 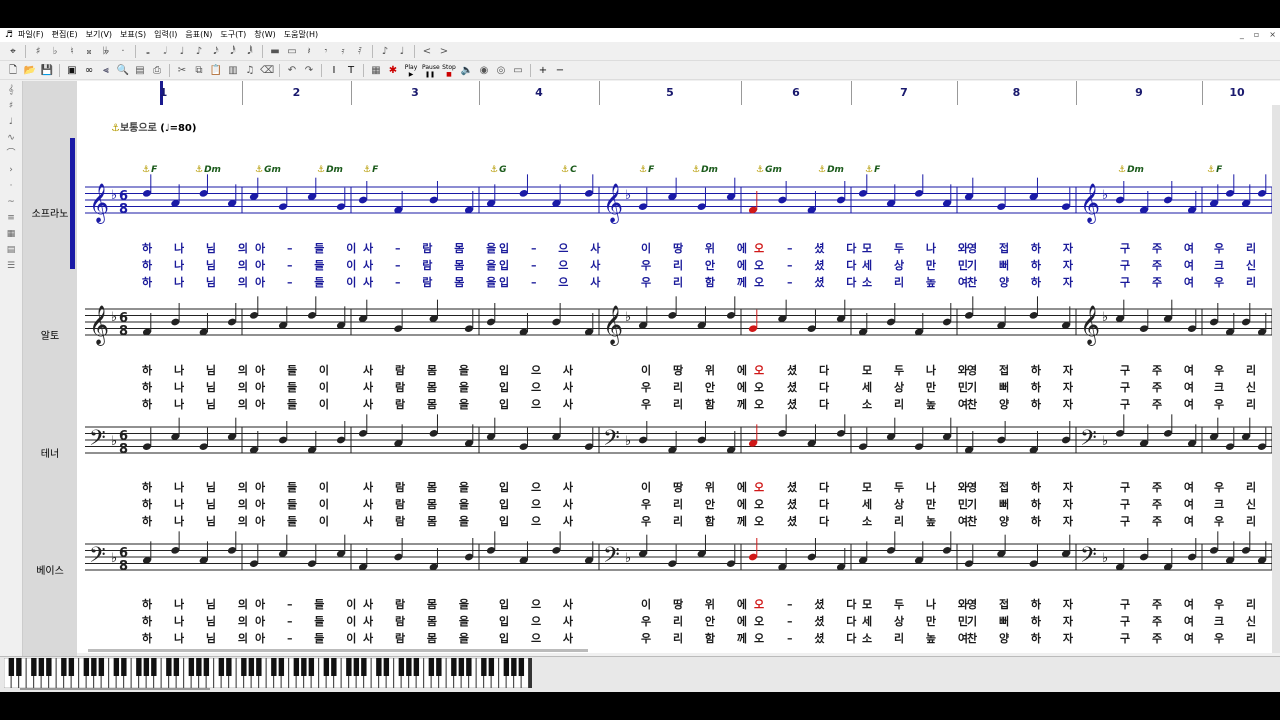 I want to click on play-button: Play ▶, so click(x=411, y=71).